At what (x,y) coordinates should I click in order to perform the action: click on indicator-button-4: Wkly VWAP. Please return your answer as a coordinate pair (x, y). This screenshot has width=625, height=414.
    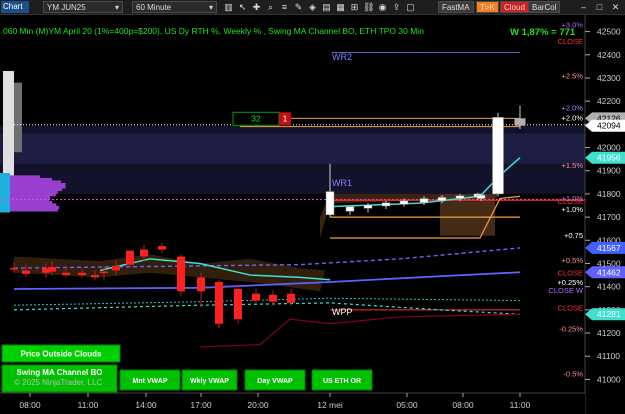
    Looking at the image, I should click on (209, 380).